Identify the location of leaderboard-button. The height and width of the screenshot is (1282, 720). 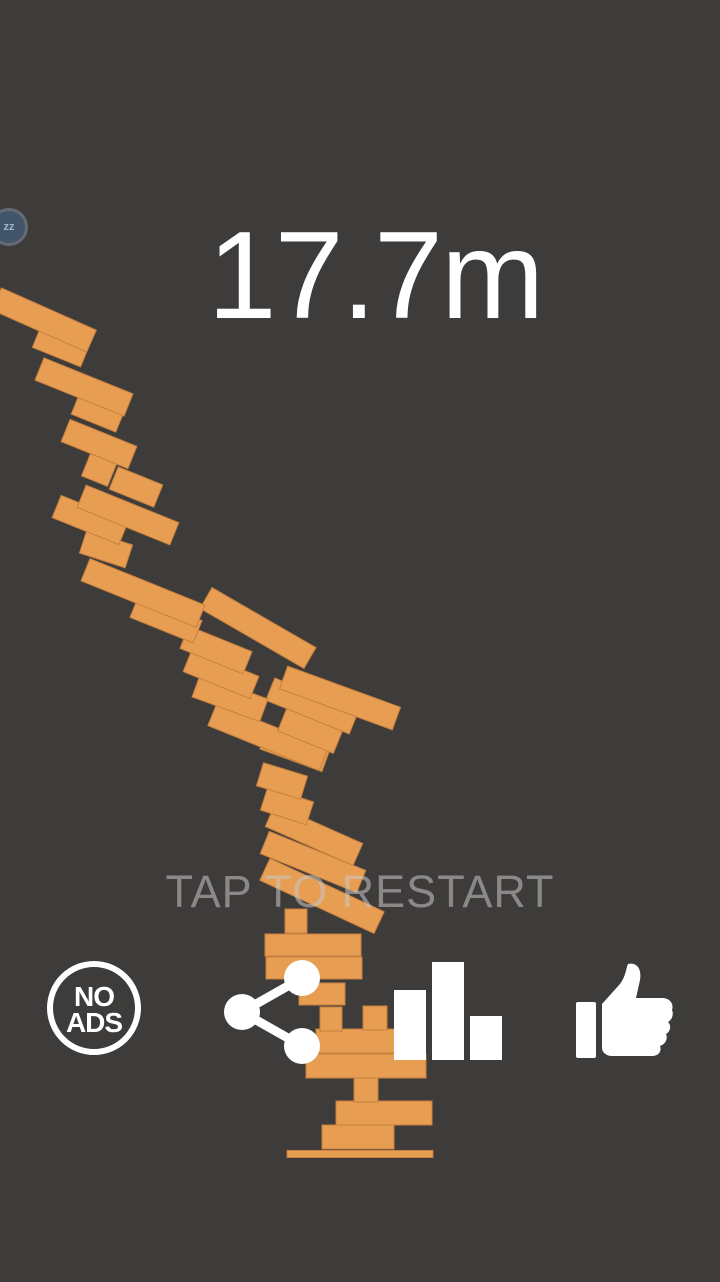
(448, 1011).